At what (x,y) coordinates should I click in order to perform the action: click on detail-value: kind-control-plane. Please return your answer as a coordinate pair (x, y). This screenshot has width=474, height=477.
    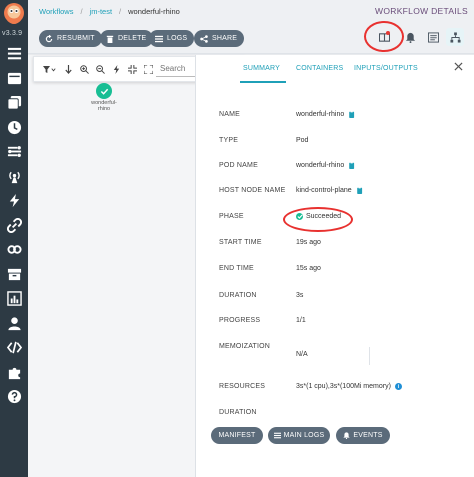
    Looking at the image, I should click on (324, 190).